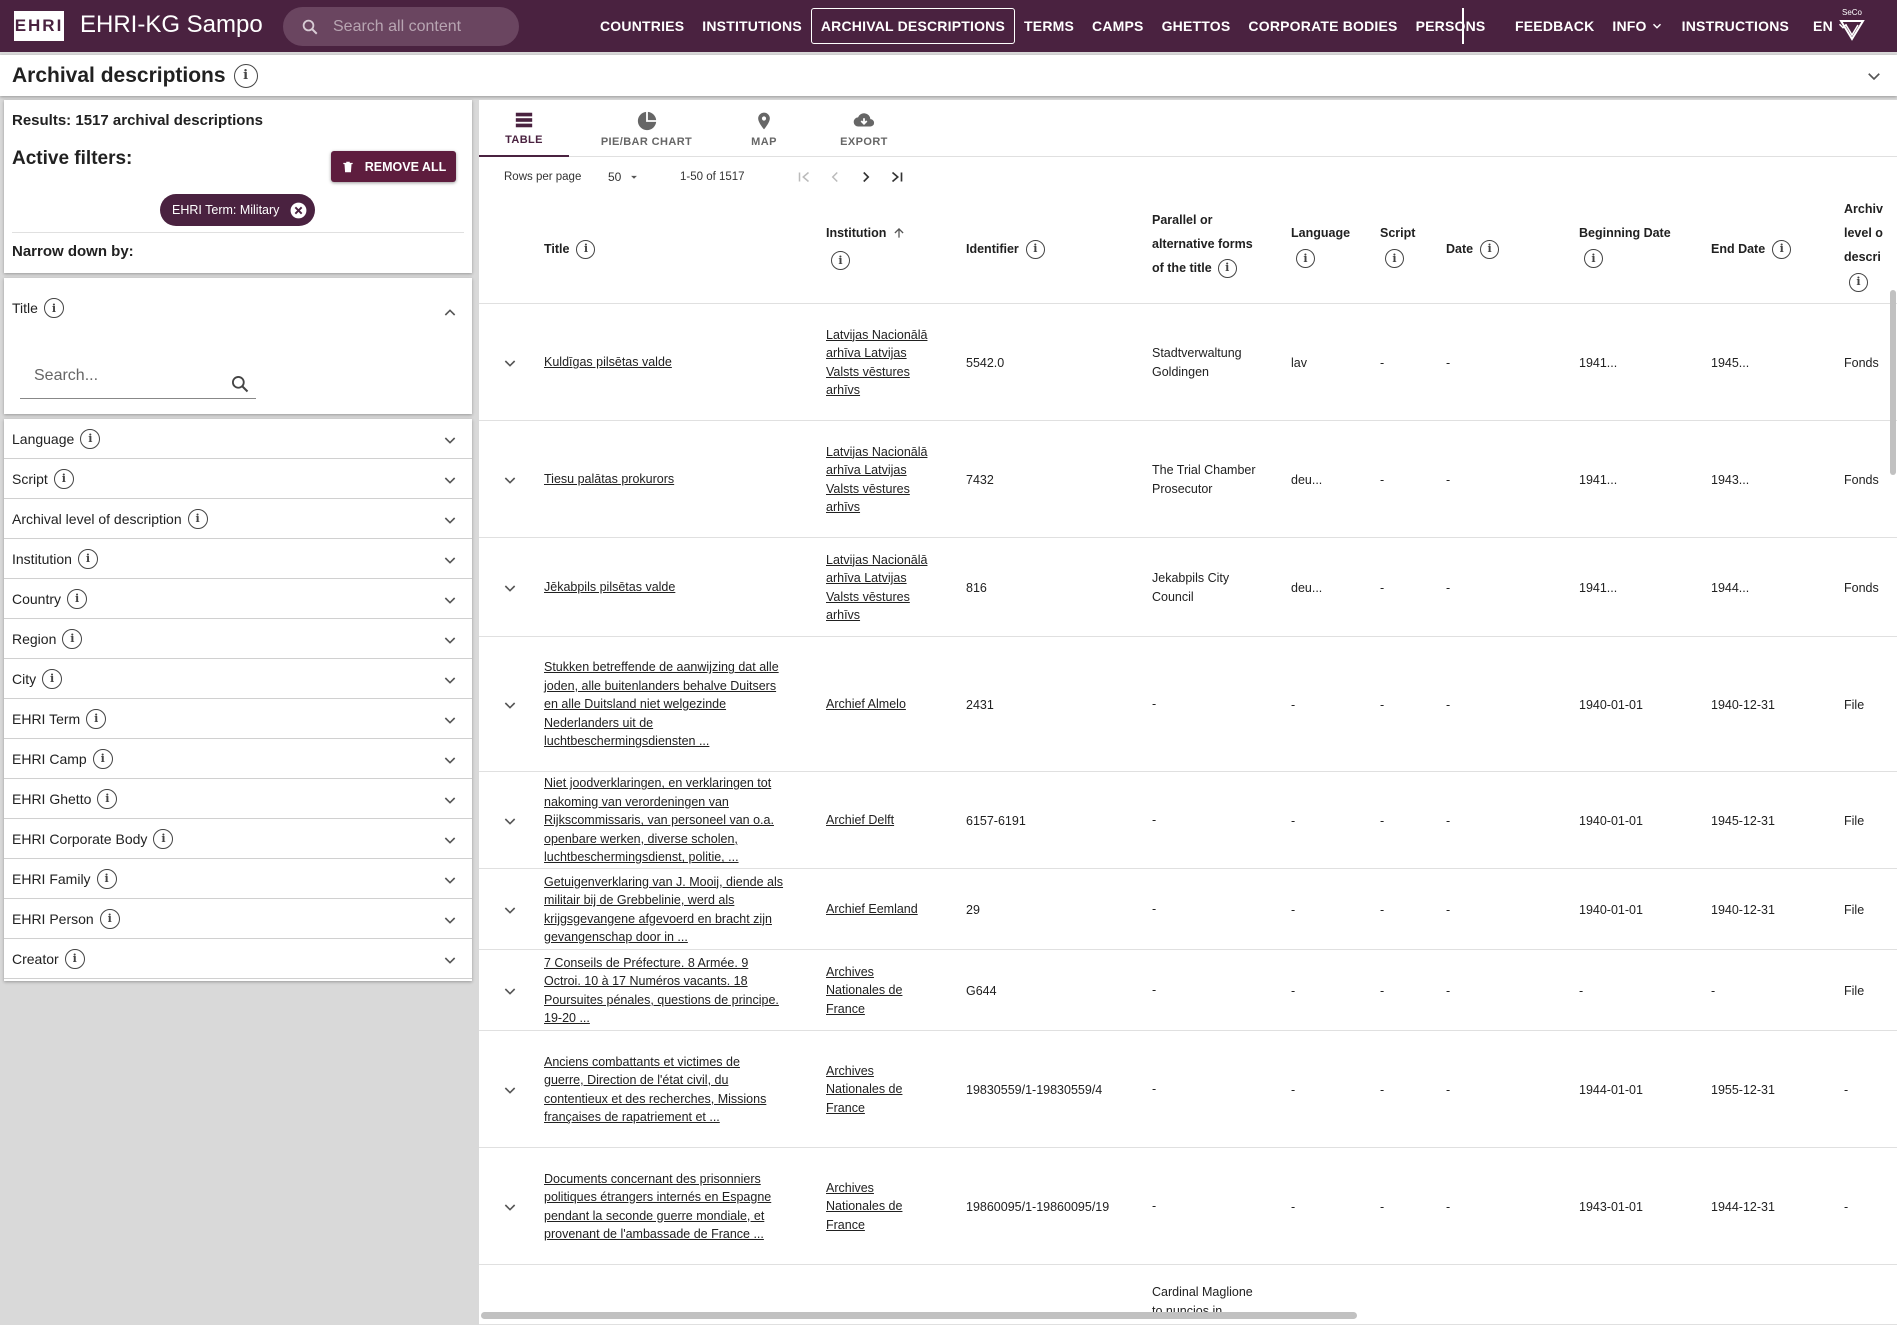 The height and width of the screenshot is (1325, 1897). What do you see at coordinates (899, 233) in the screenshot?
I see `arrow-up-icon` at bounding box center [899, 233].